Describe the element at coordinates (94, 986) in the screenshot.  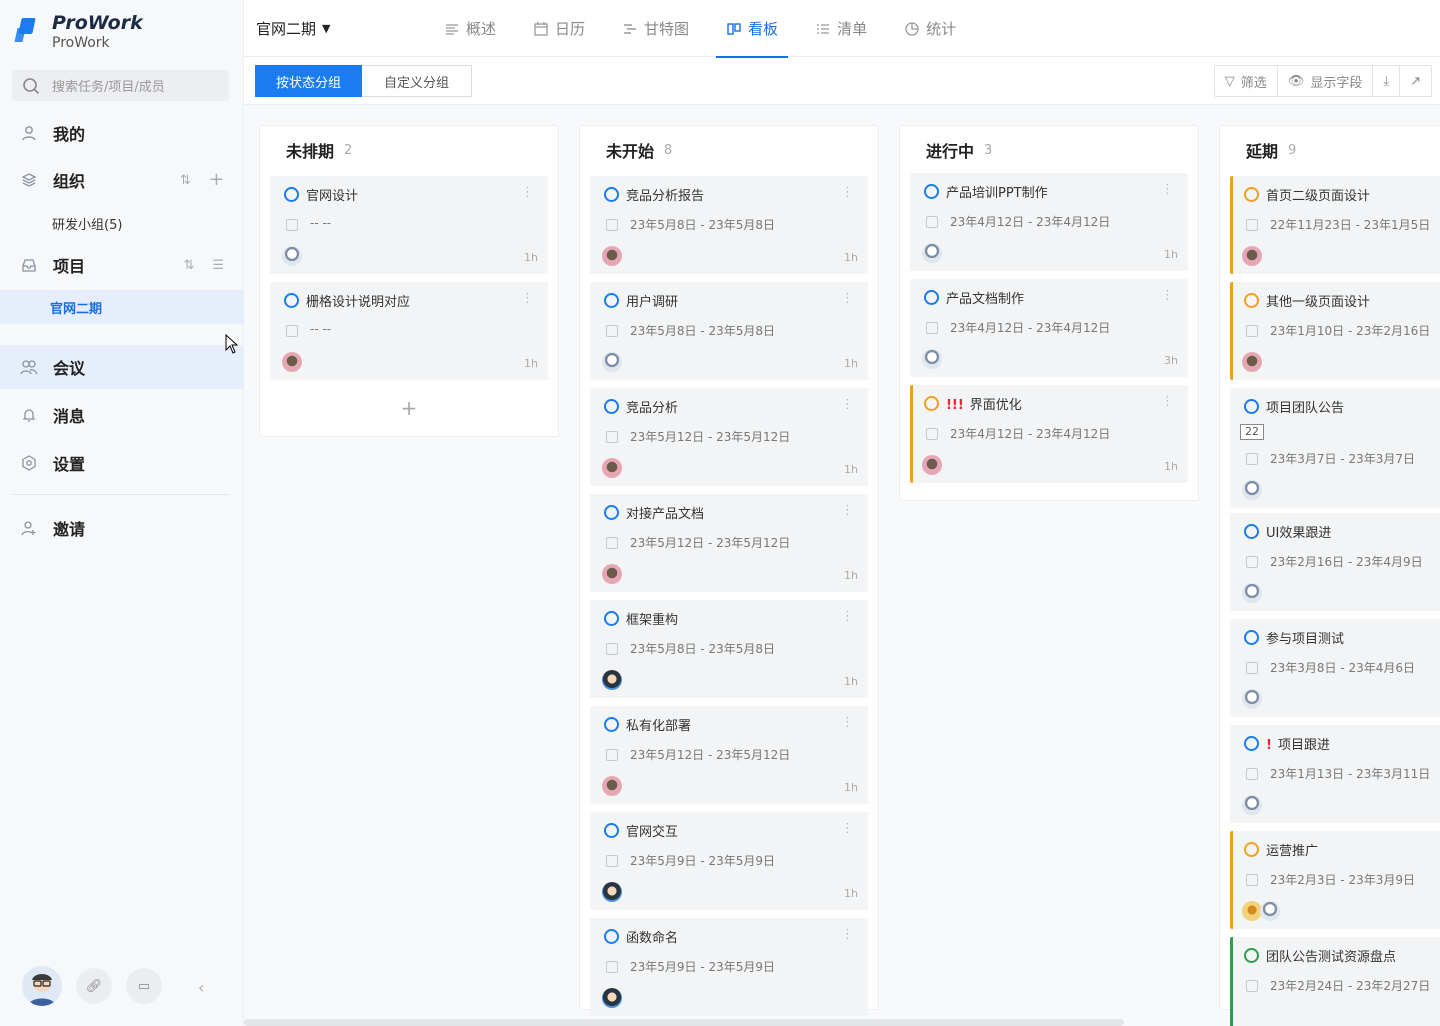
I see `link-button: 🔗︎` at that location.